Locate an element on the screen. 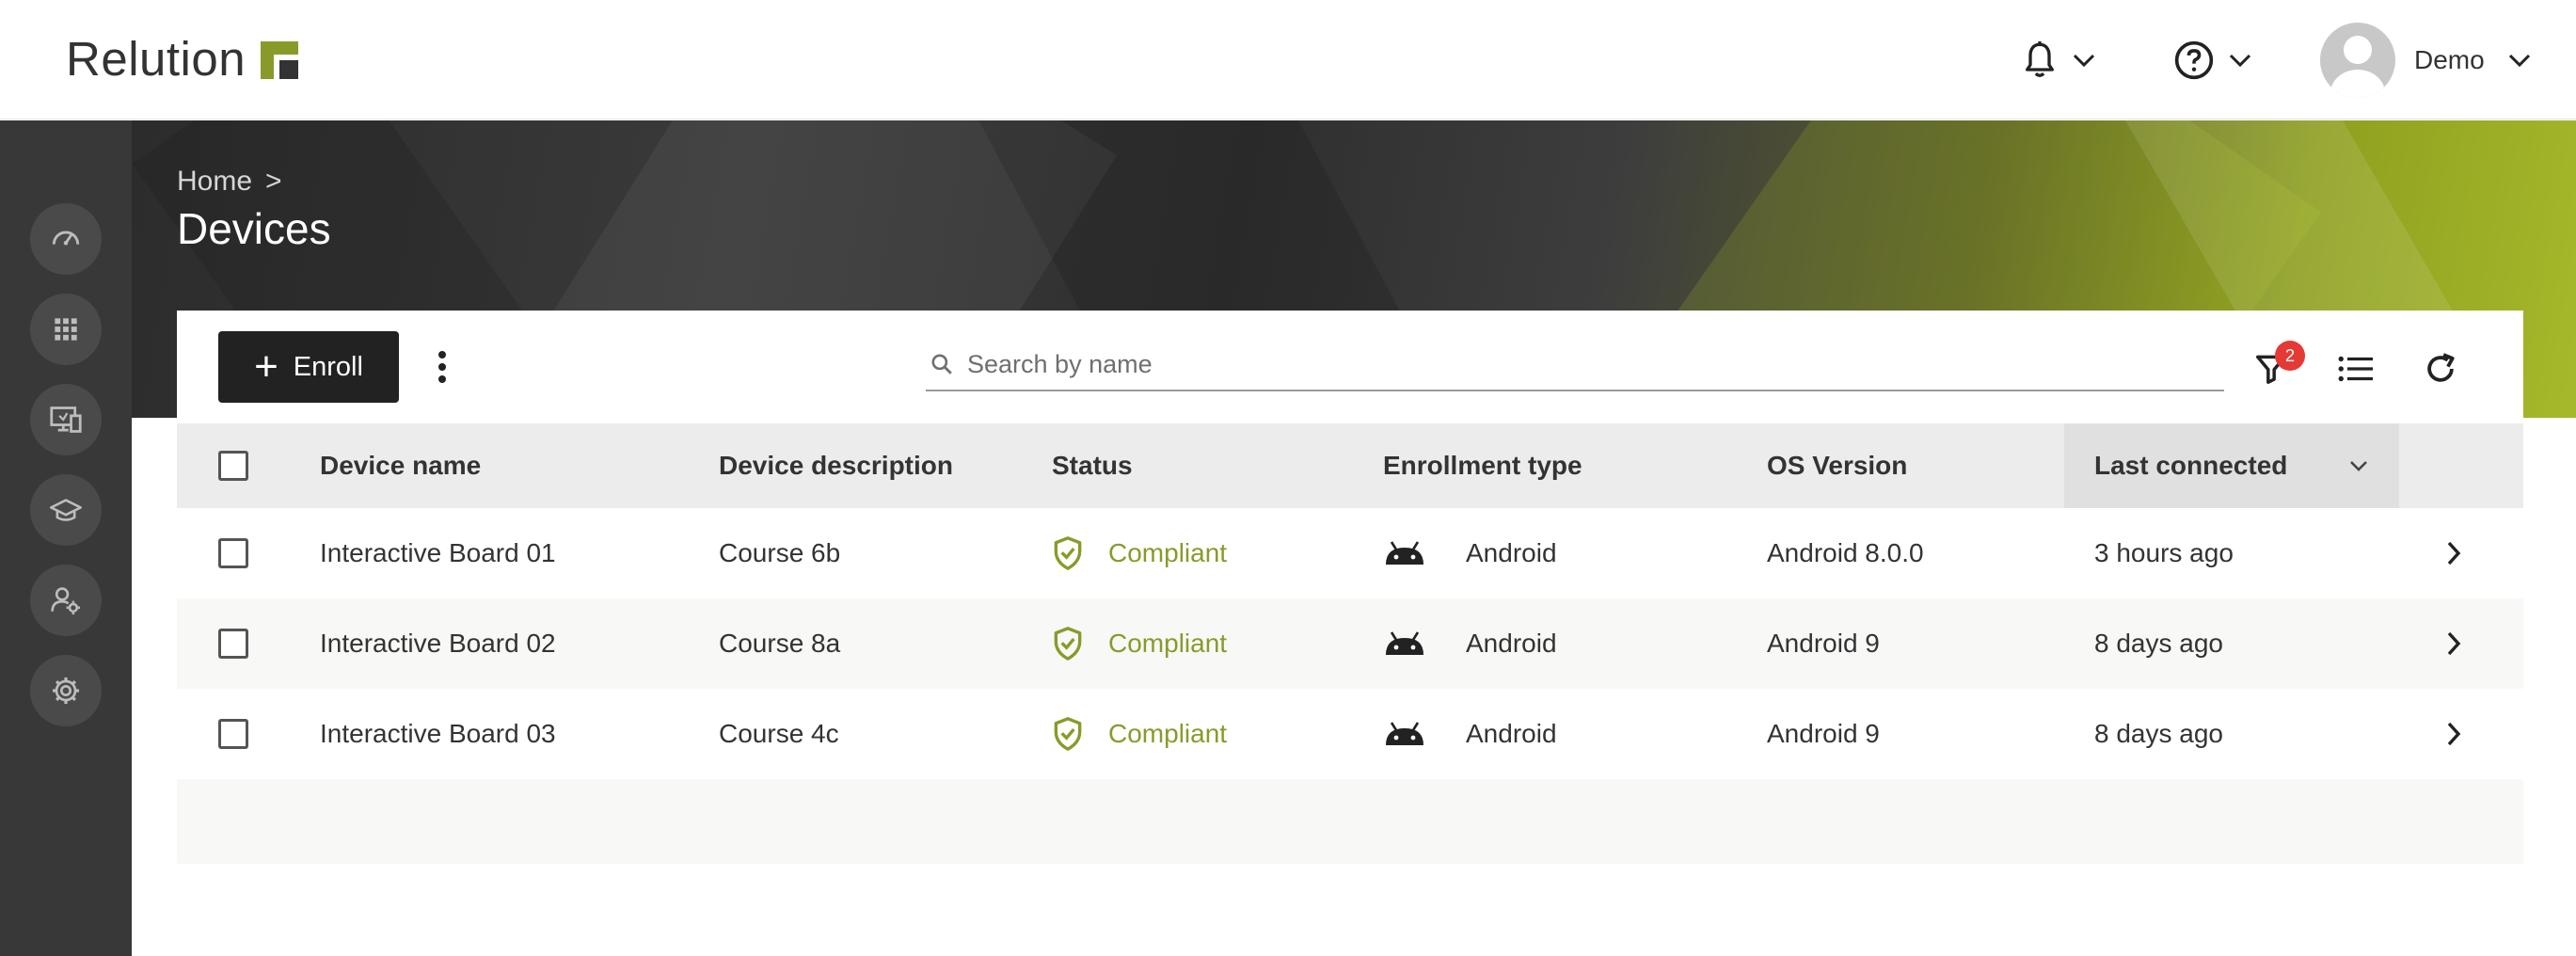 This screenshot has height=956, width=2576. os-version-cell: Android 8.0.0 is located at coordinates (1846, 552).